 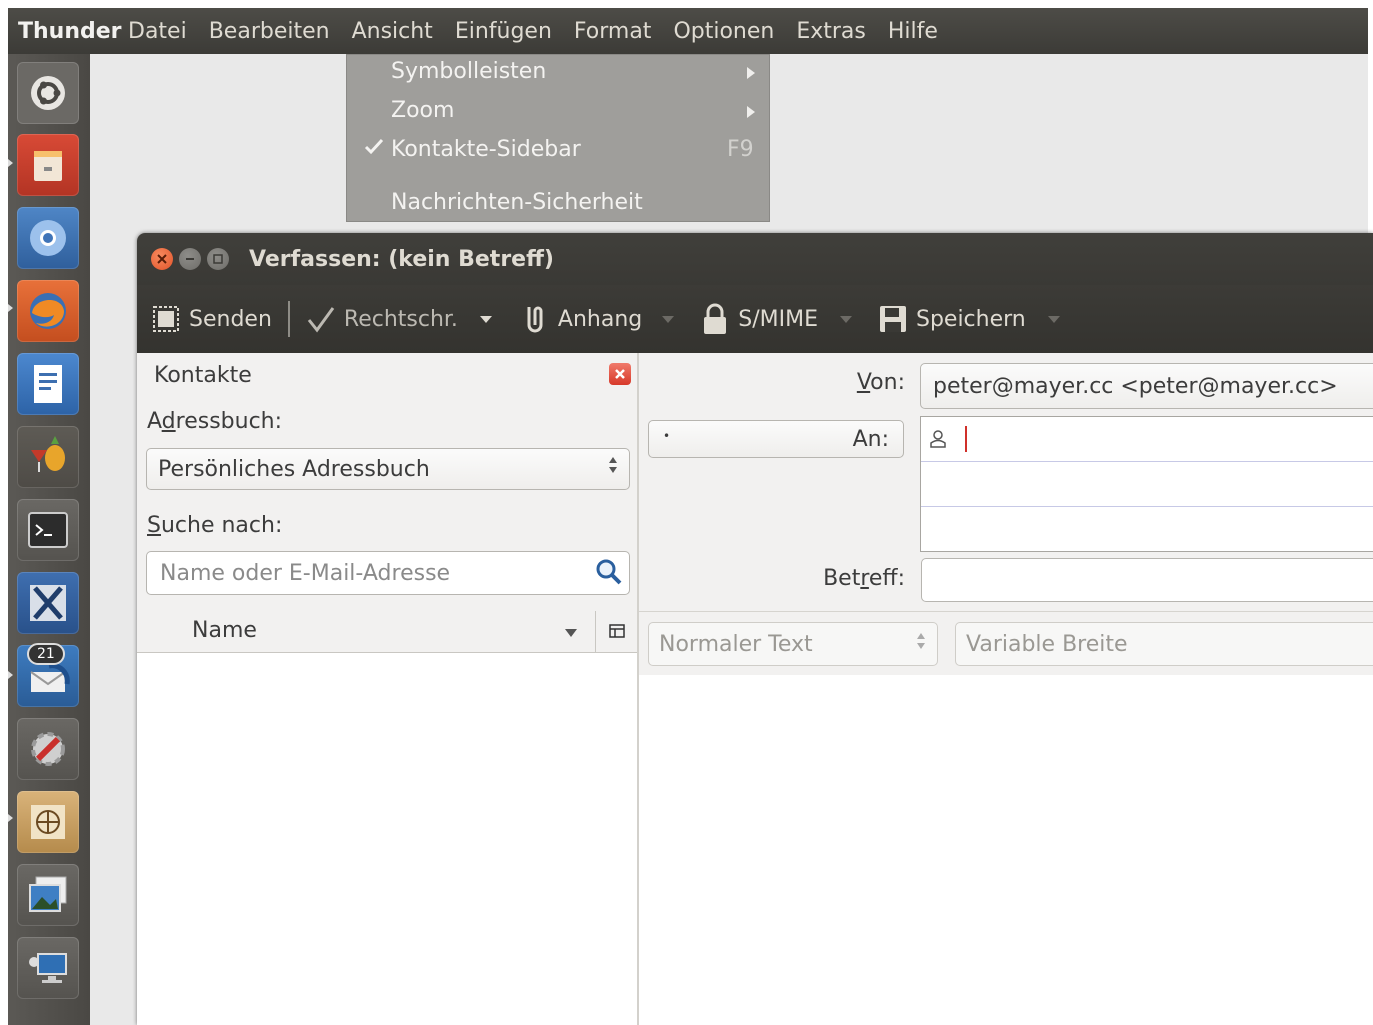 I want to click on text-cursor, so click(x=966, y=439).